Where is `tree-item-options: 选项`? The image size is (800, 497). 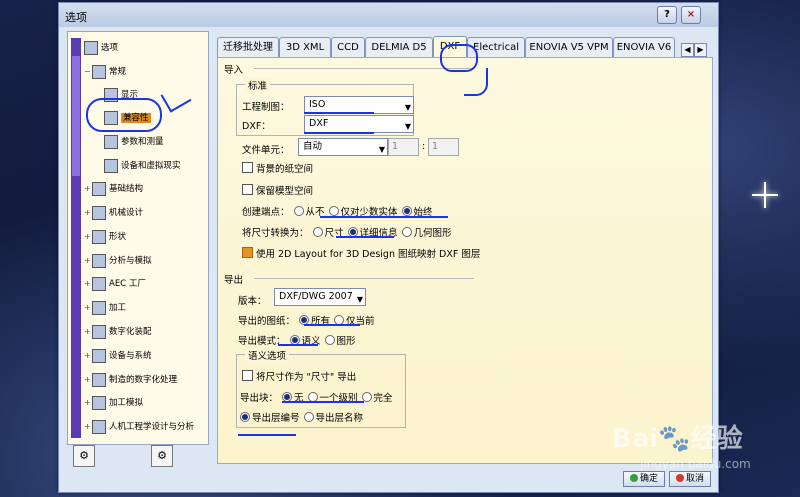
tree-item-options: 选项 is located at coordinates (101, 48).